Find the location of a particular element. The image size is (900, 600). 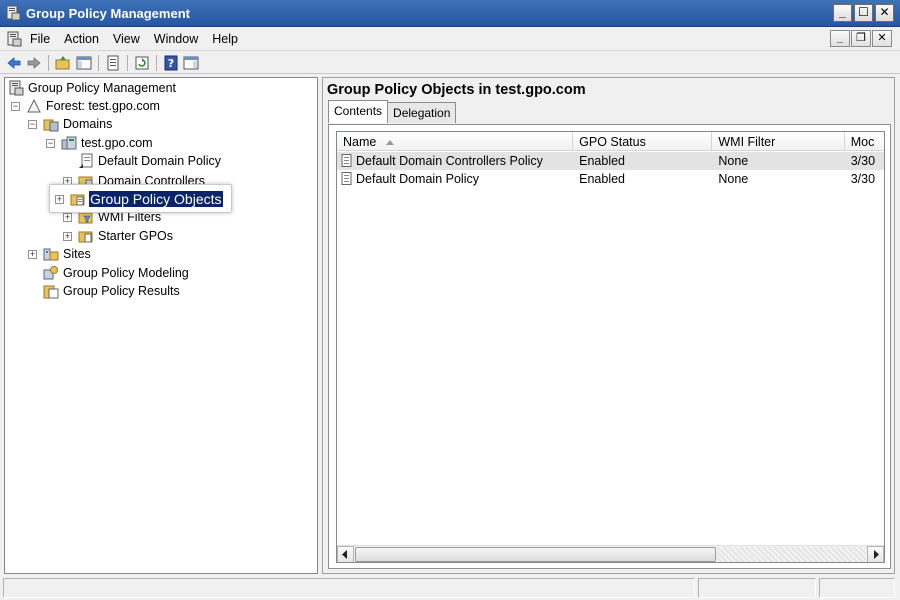

close-button: ✕ is located at coordinates (884, 13).